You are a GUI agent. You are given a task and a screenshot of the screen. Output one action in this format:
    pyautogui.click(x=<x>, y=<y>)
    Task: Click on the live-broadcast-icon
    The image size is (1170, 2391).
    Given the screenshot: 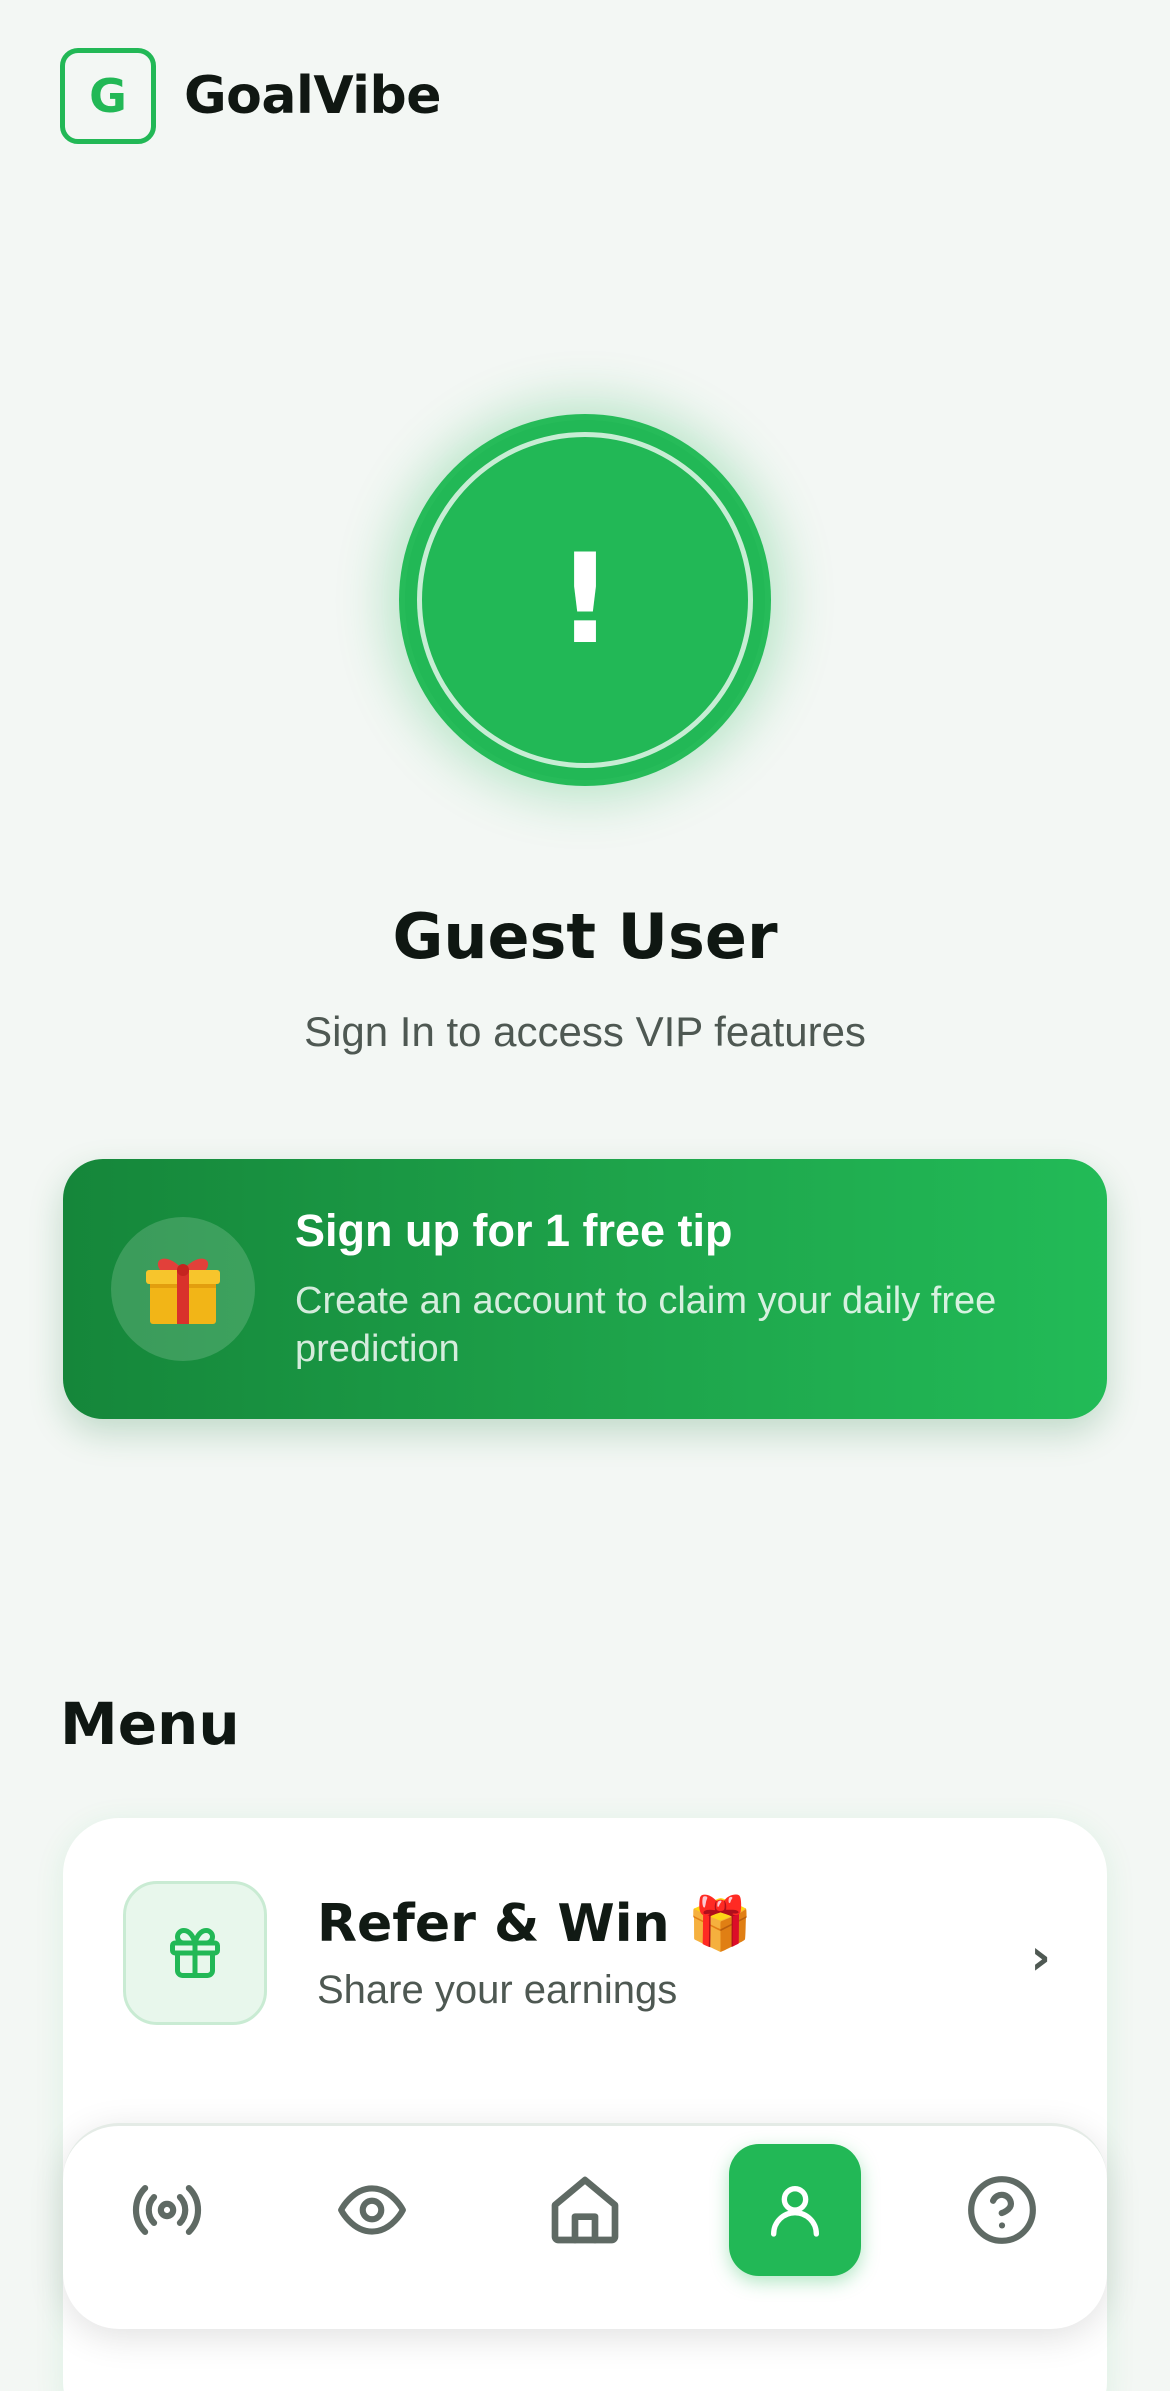 What is the action you would take?
    pyautogui.click(x=167, y=2210)
    